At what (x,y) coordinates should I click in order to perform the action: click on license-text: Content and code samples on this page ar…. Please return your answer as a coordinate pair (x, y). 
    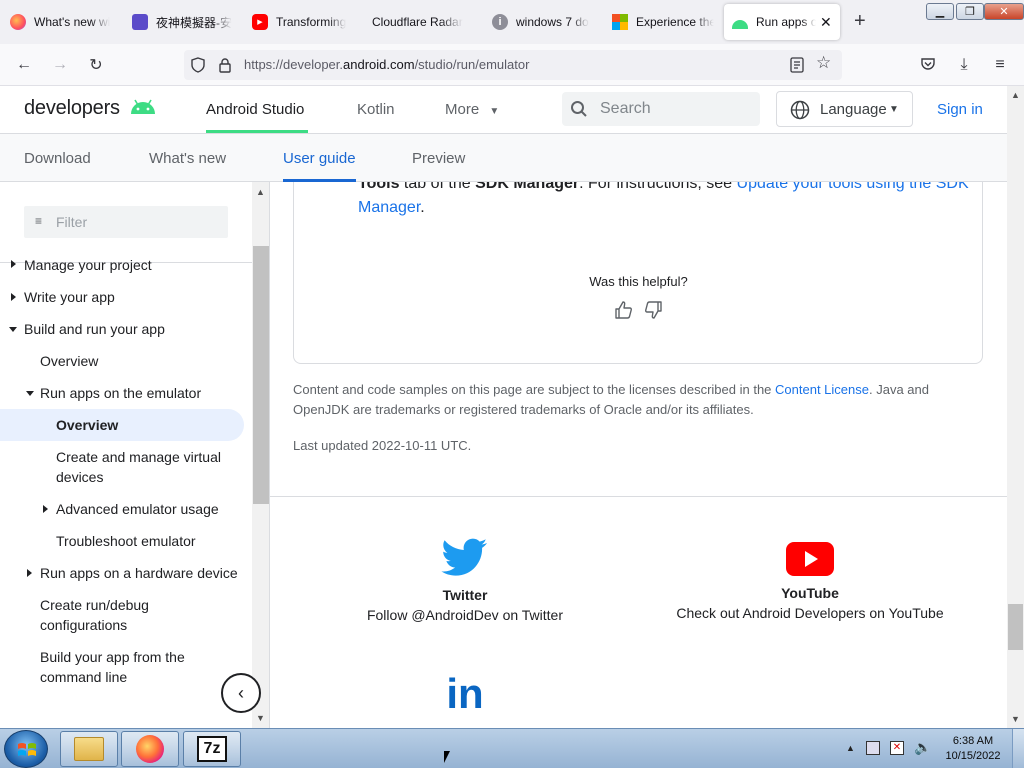
    Looking at the image, I should click on (611, 399).